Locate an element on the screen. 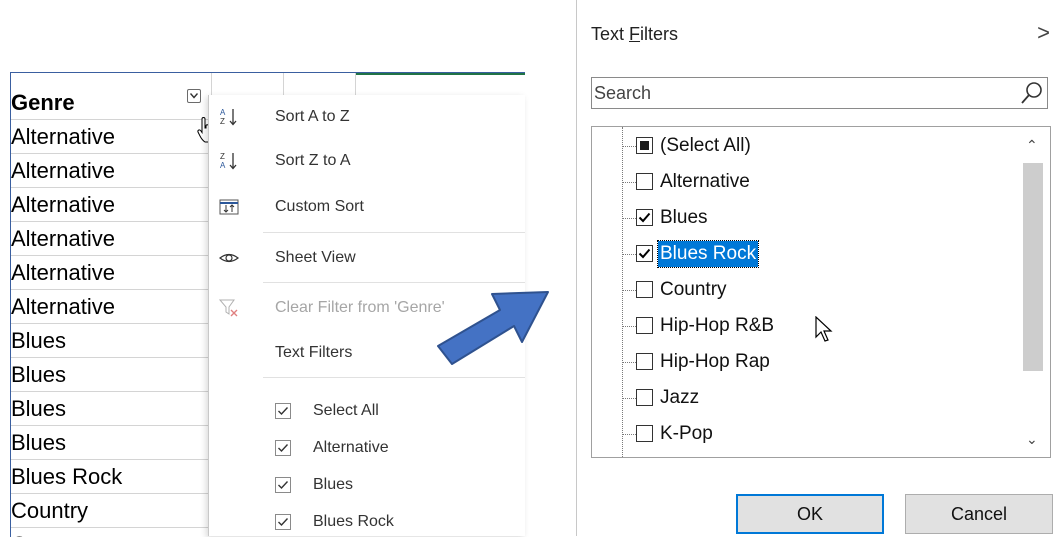  eye-icon is located at coordinates (229, 258).